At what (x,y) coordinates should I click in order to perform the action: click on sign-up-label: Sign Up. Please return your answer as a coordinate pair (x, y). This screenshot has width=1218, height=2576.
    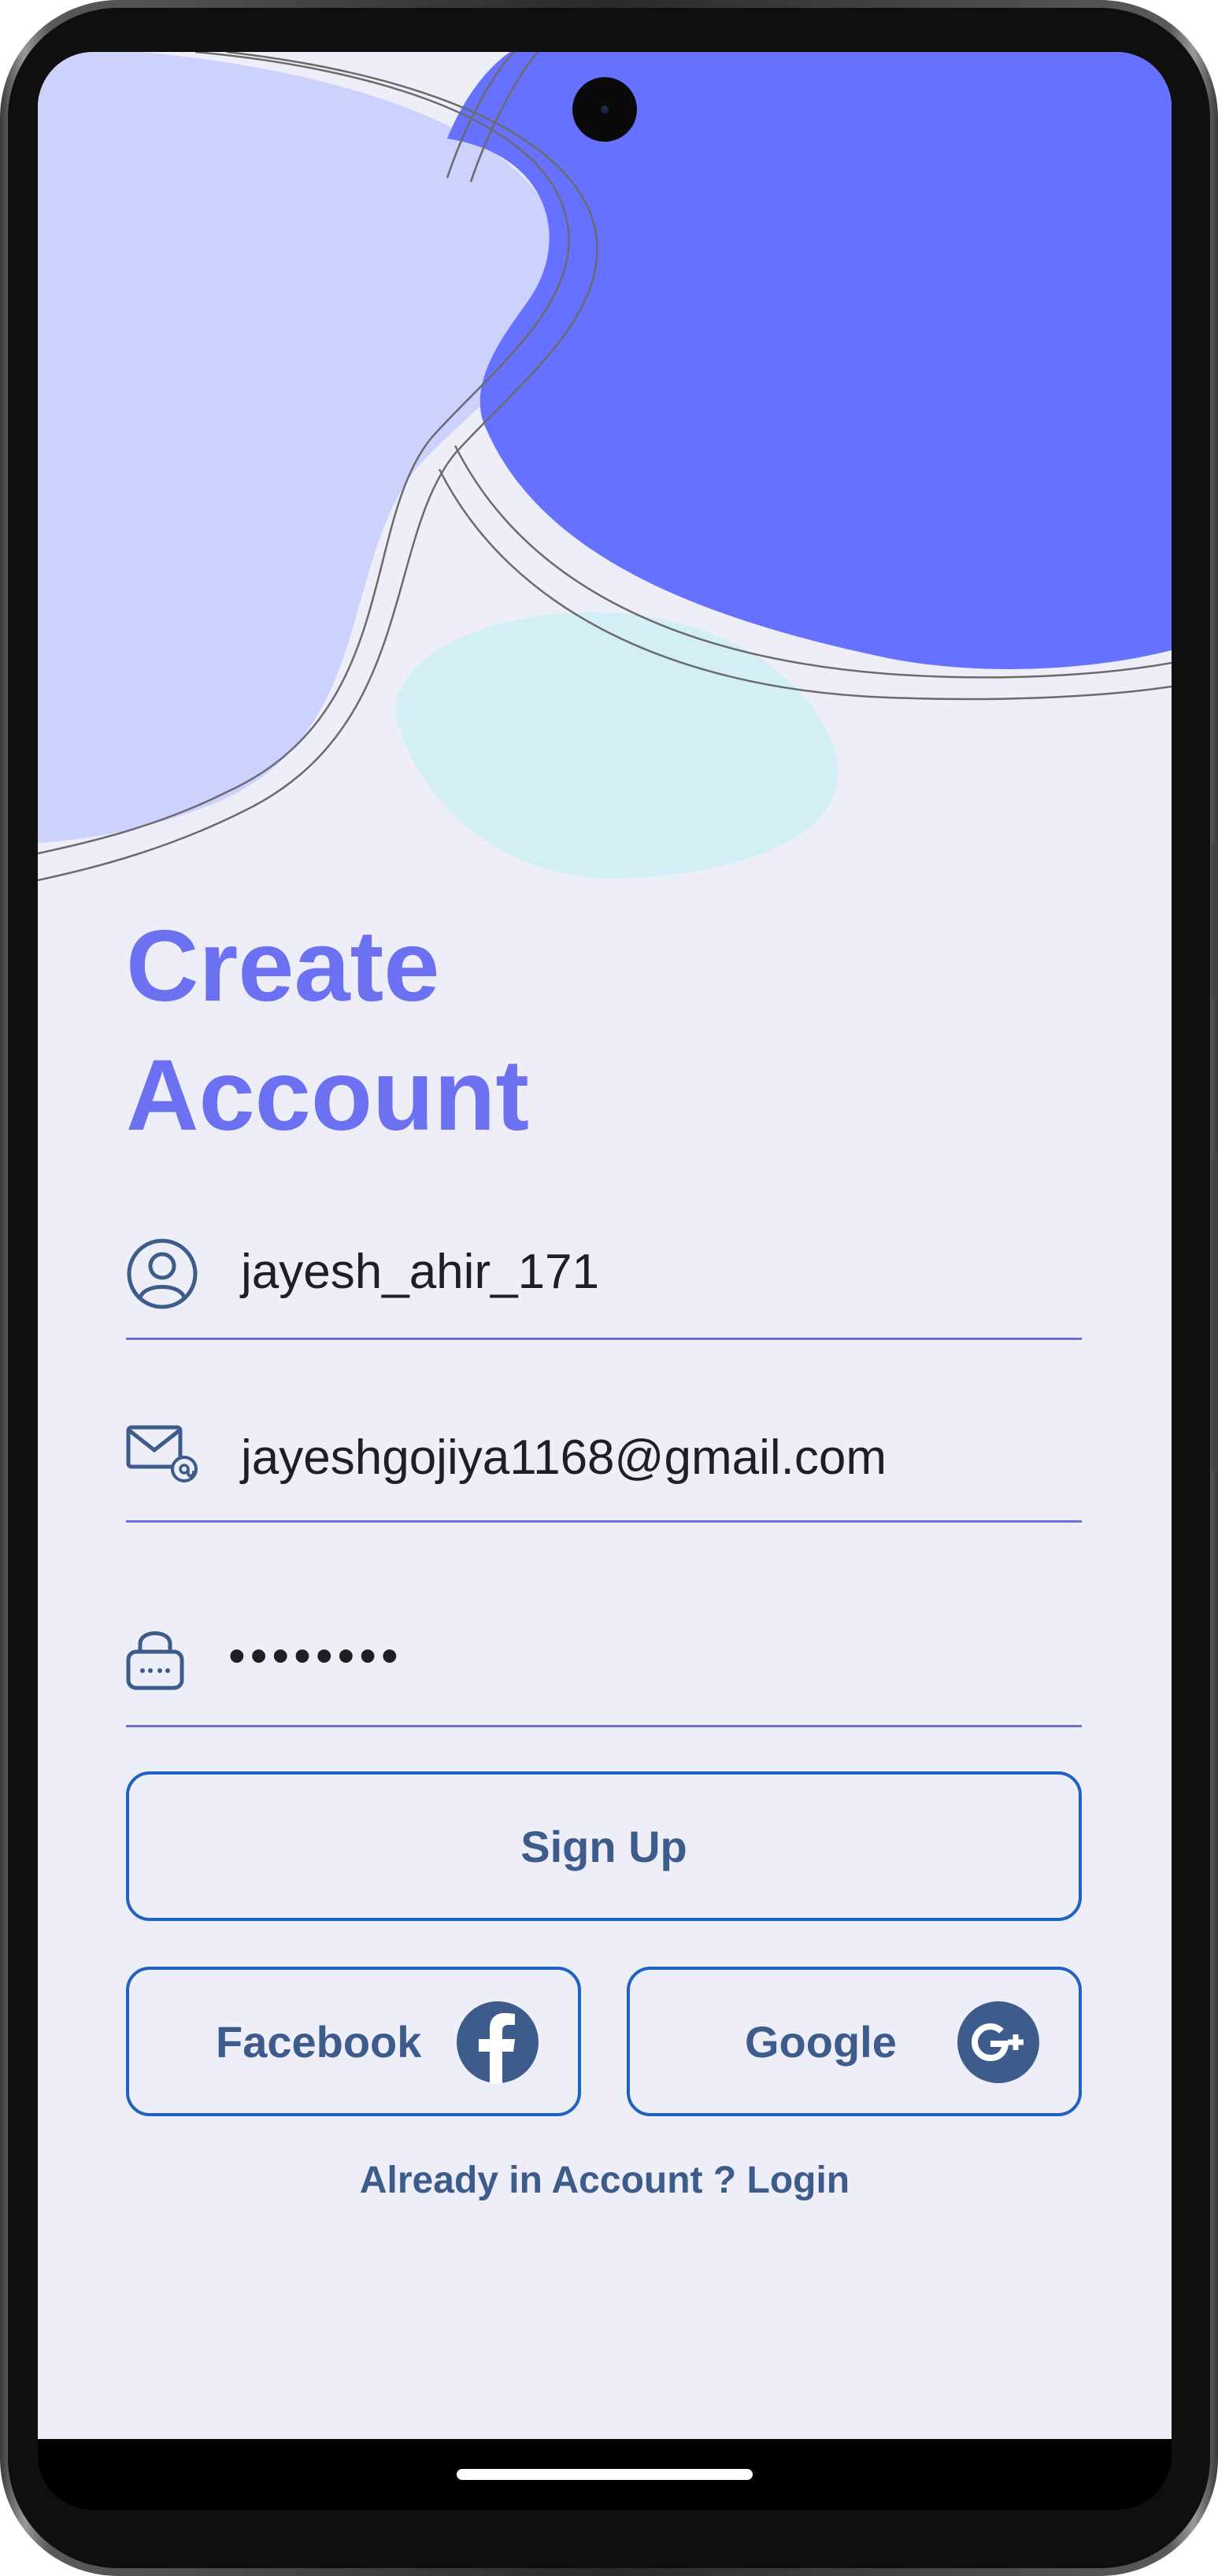
    Looking at the image, I should click on (603, 1846).